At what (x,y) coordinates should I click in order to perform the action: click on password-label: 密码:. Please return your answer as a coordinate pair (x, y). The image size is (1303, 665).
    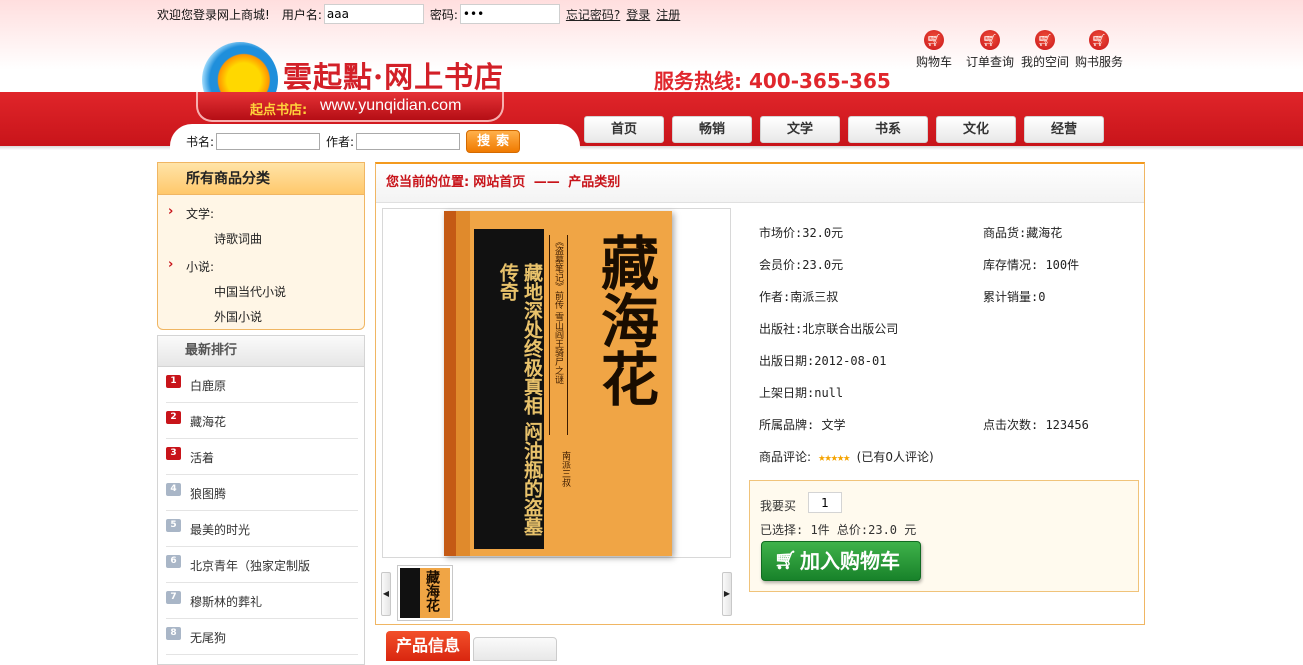
    Looking at the image, I should click on (443, 14).